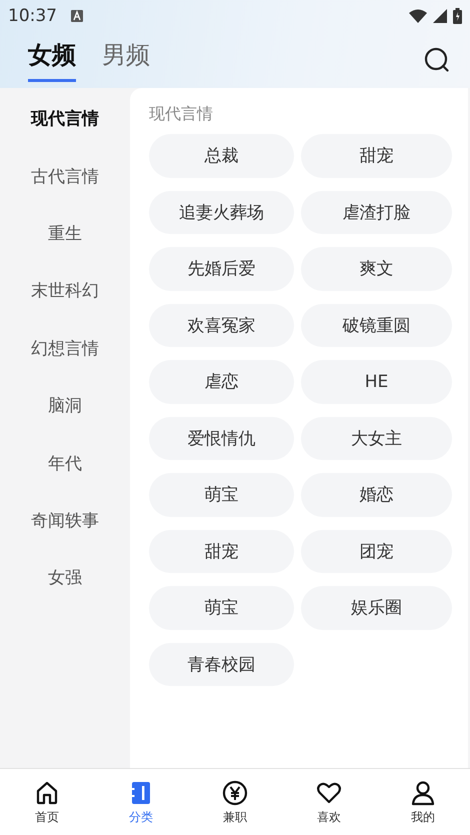 Image resolution: width=470 pixels, height=835 pixels. Describe the element at coordinates (65, 405) in the screenshot. I see `sidebar-item: 脑洞` at that location.